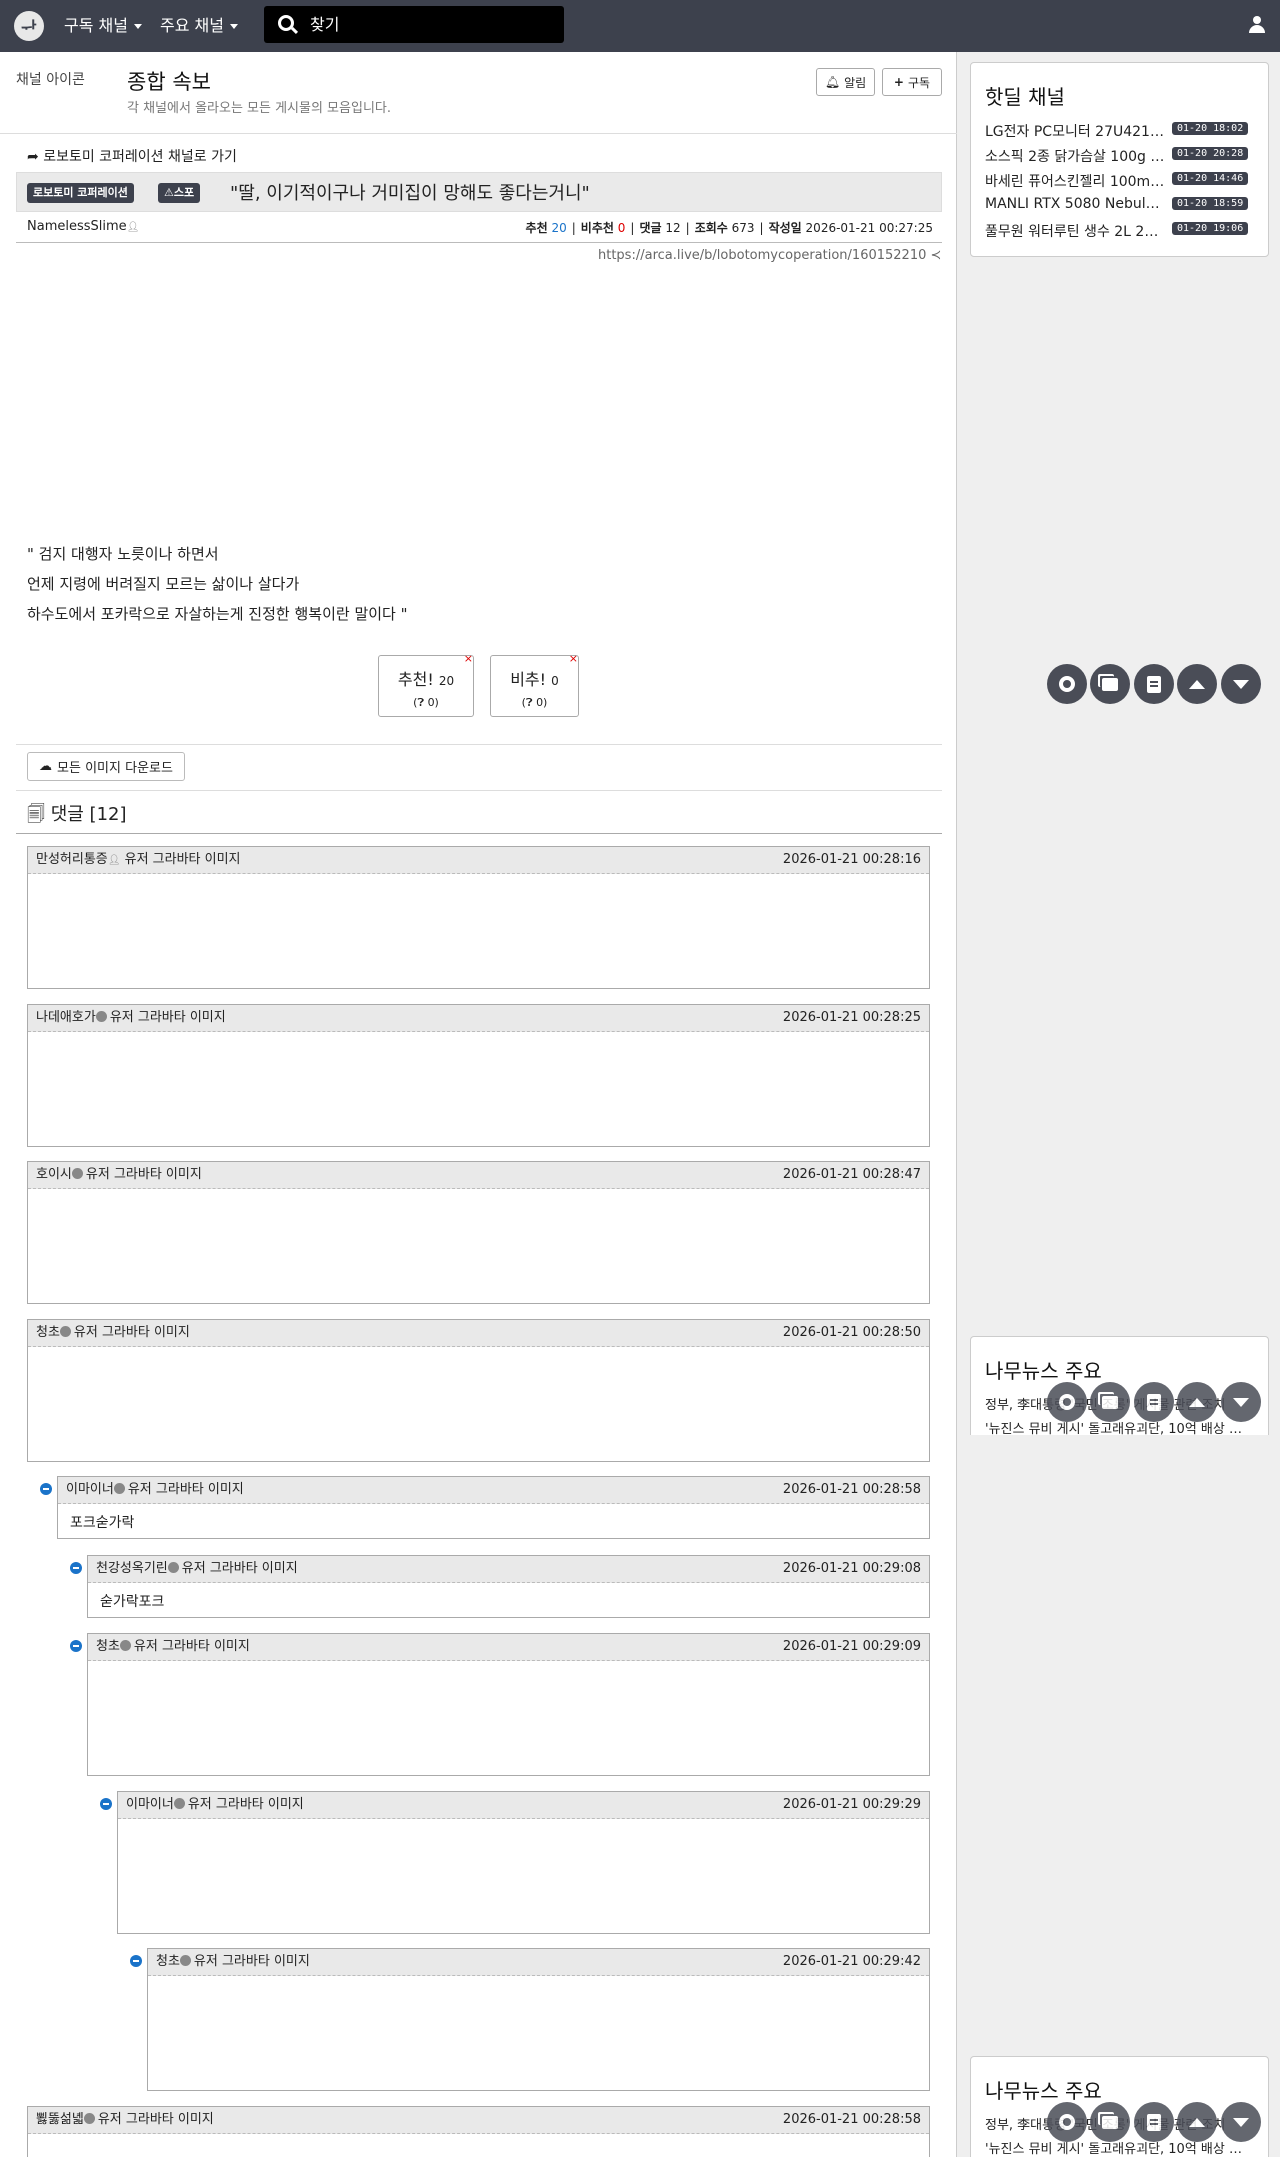 Image resolution: width=1280 pixels, height=2157 pixels. Describe the element at coordinates (478, 1390) in the screenshot. I see `comment: 청초 유저 그라바타 이미지 2026-01-21 00:28:50` at that location.